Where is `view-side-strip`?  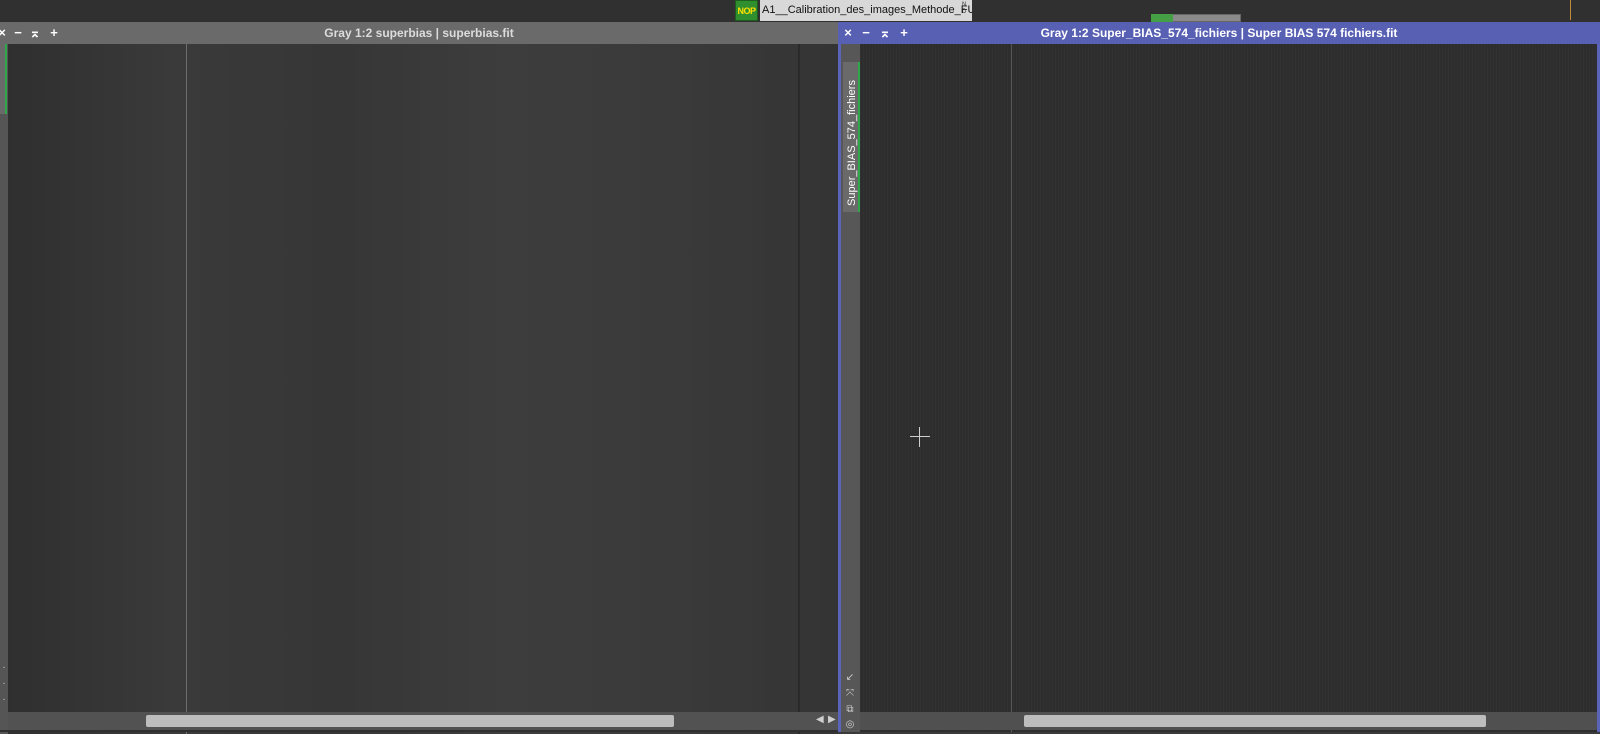
view-side-strip is located at coordinates (4, 389).